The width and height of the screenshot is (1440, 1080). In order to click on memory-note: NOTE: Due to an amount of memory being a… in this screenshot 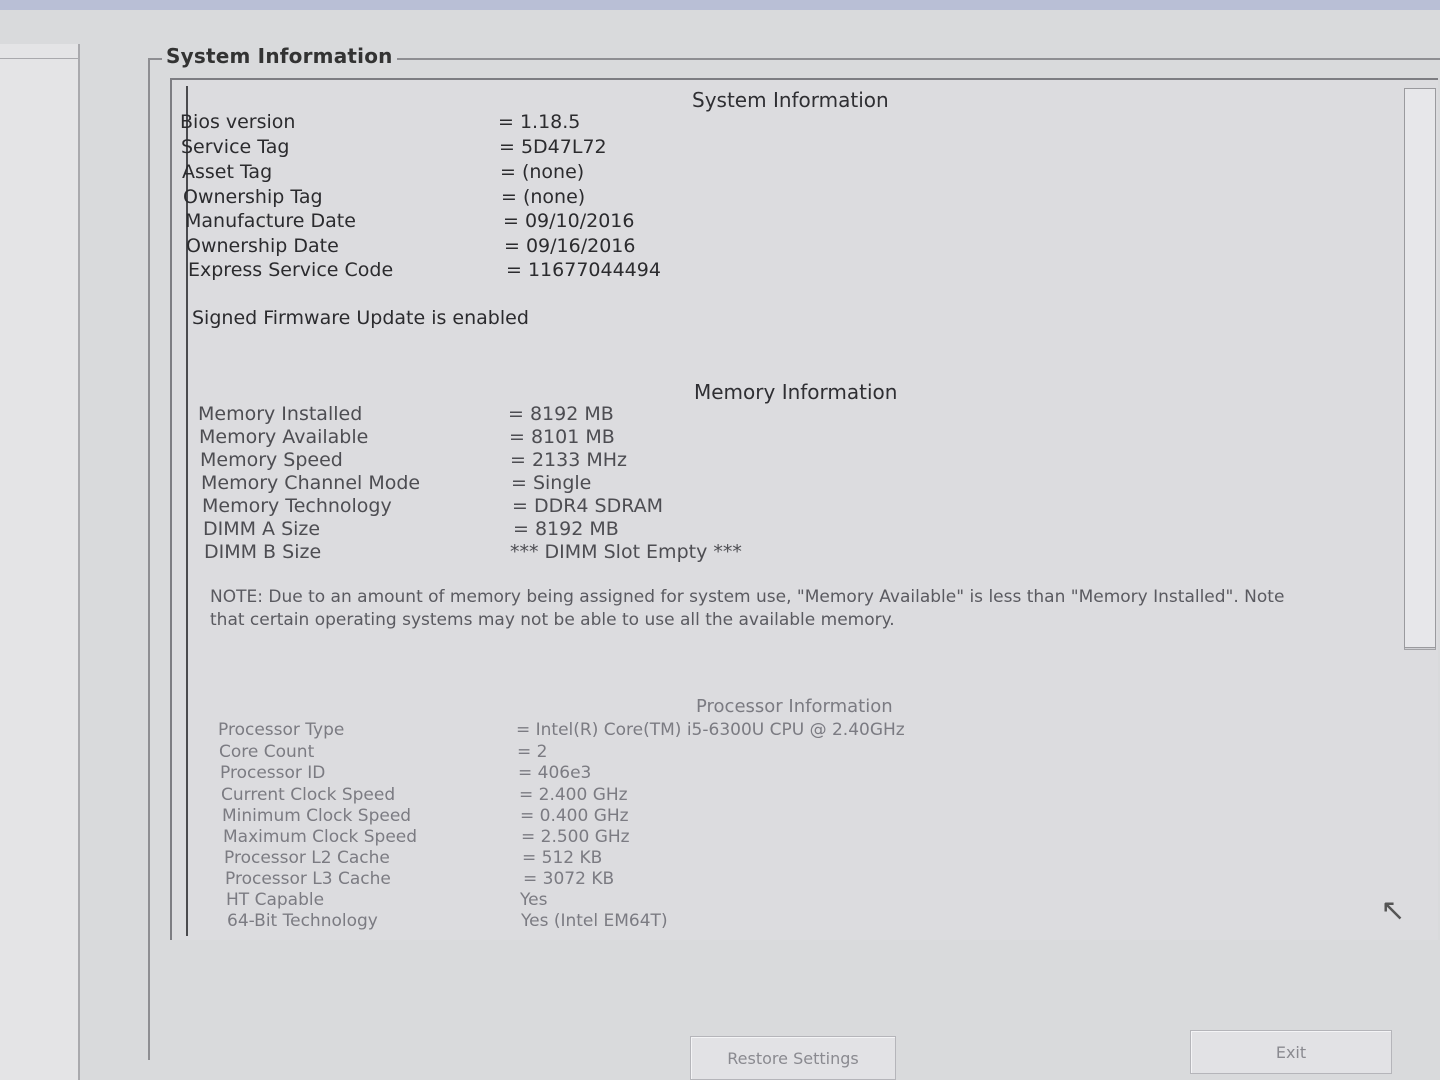, I will do `click(747, 608)`.